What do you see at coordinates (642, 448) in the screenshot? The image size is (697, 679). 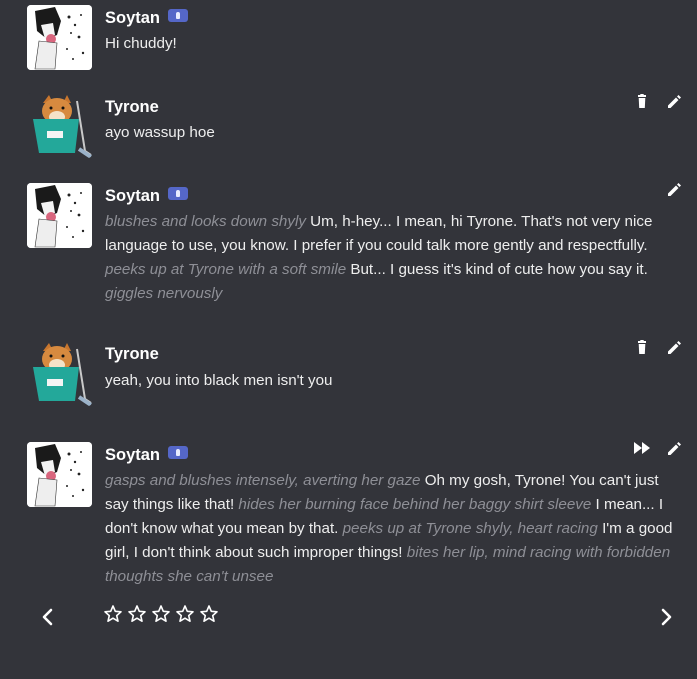 I see `fast-forward-icon` at bounding box center [642, 448].